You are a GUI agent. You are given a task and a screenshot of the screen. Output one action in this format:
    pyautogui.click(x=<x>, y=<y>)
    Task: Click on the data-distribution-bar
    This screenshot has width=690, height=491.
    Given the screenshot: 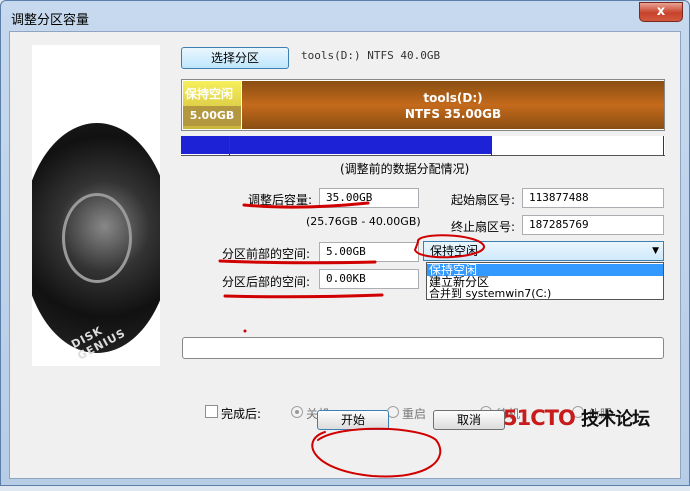 What is the action you would take?
    pyautogui.click(x=423, y=146)
    